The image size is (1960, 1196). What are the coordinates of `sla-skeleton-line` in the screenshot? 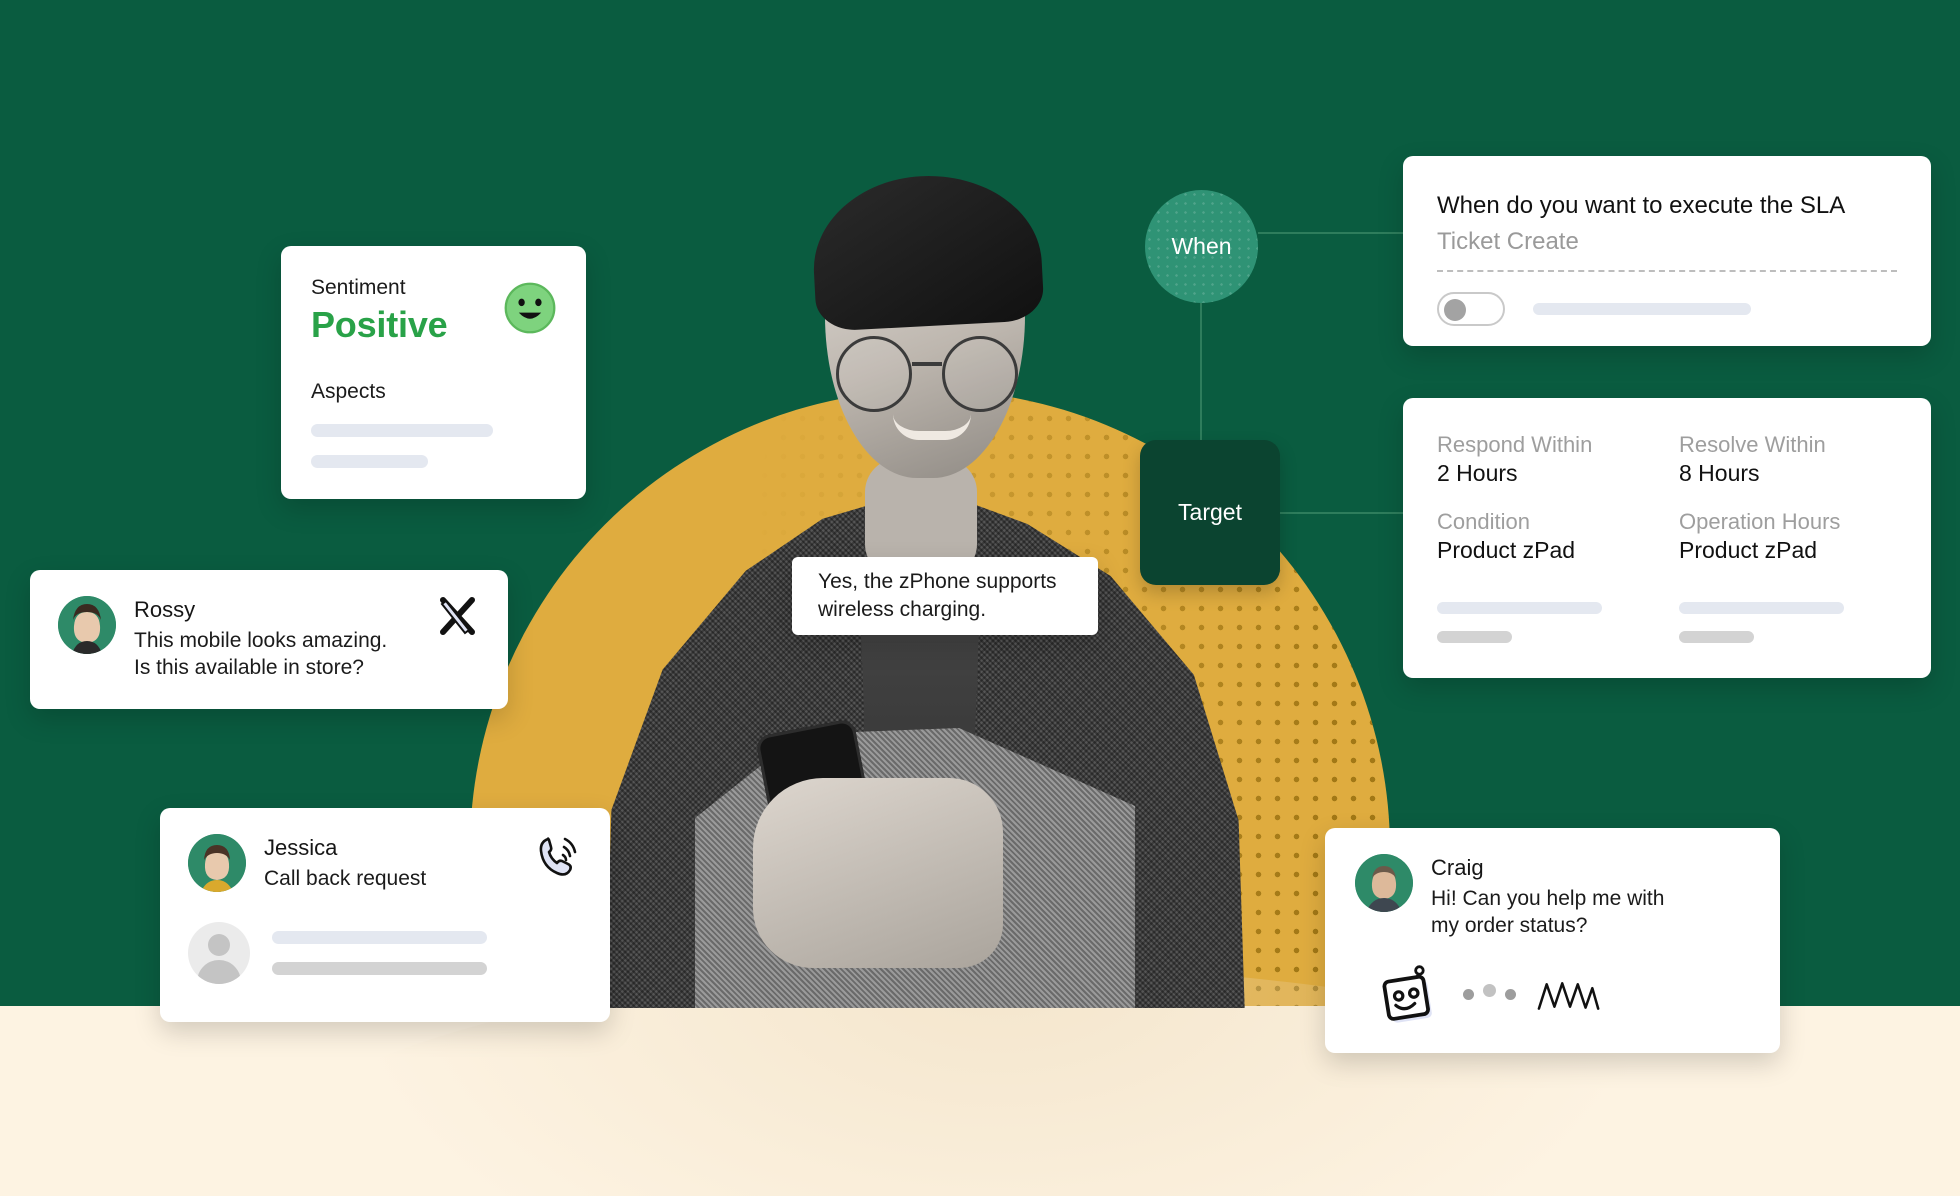 It's located at (1642, 309).